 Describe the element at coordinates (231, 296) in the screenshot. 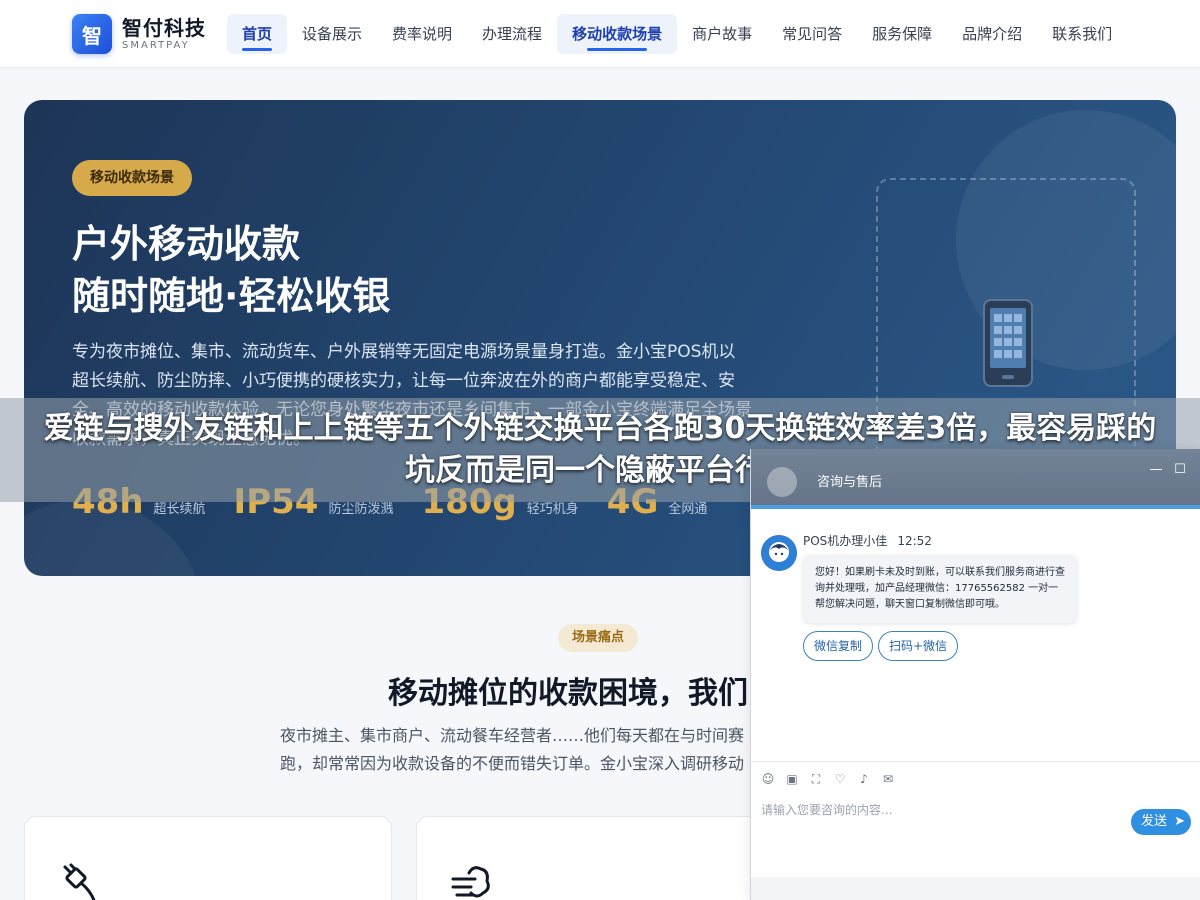

I see `hero-title-line2: 随时随地·轻松收银` at that location.